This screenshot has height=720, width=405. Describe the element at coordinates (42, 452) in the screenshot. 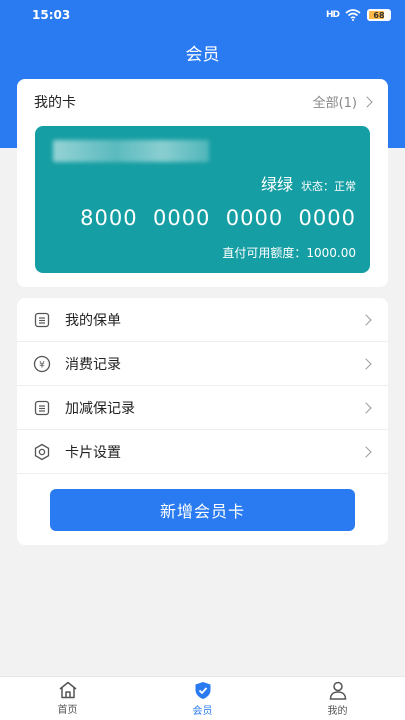

I see `gear-icon` at that location.